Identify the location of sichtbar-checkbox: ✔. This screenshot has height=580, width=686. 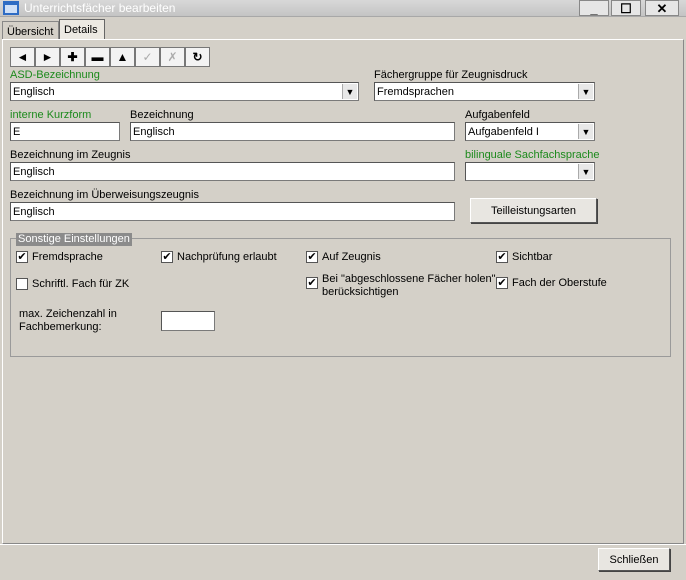
(502, 257).